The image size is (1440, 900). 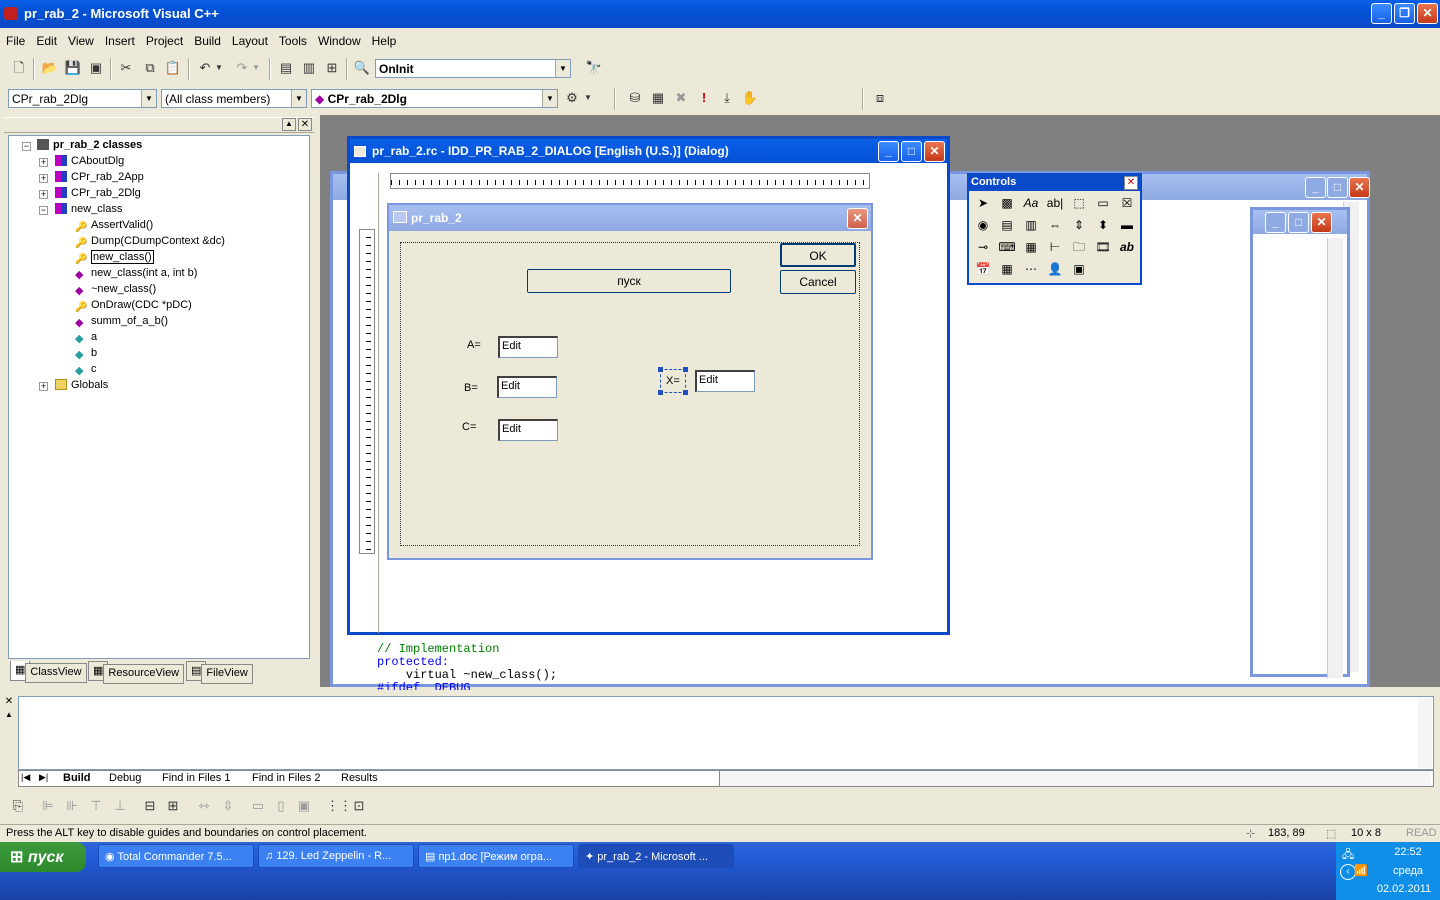 I want to click on tree-item-new-class-ctor: 🔑 new_class(), so click(x=114, y=257).